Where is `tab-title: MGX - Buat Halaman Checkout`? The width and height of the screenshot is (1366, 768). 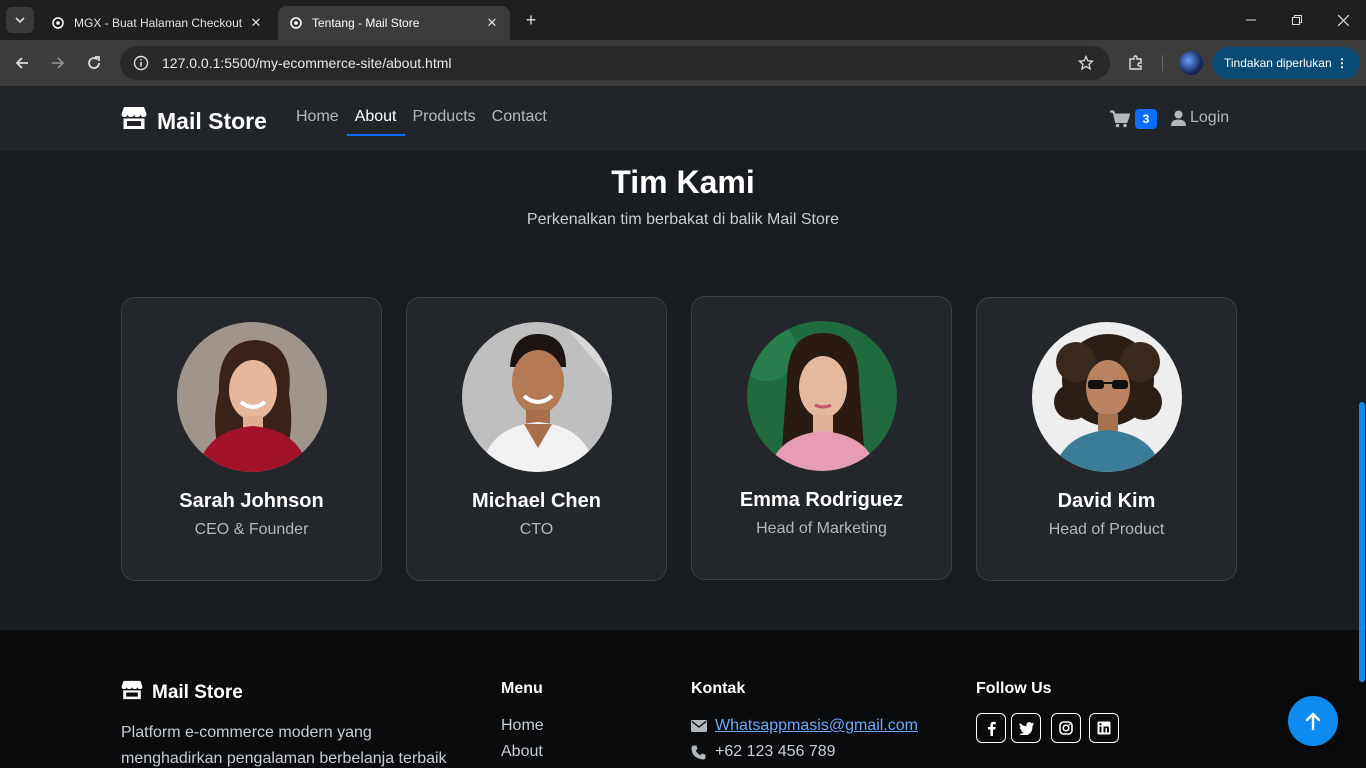 tab-title: MGX - Buat Halaman Checkout is located at coordinates (158, 23).